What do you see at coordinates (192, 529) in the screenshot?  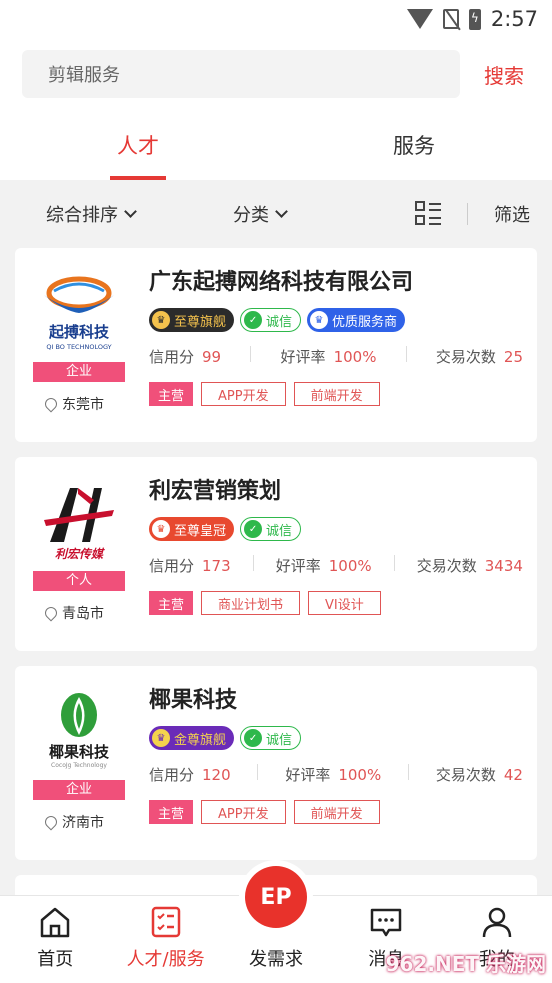 I see `badge-supreme-crown: ♛ 至尊皇冠` at bounding box center [192, 529].